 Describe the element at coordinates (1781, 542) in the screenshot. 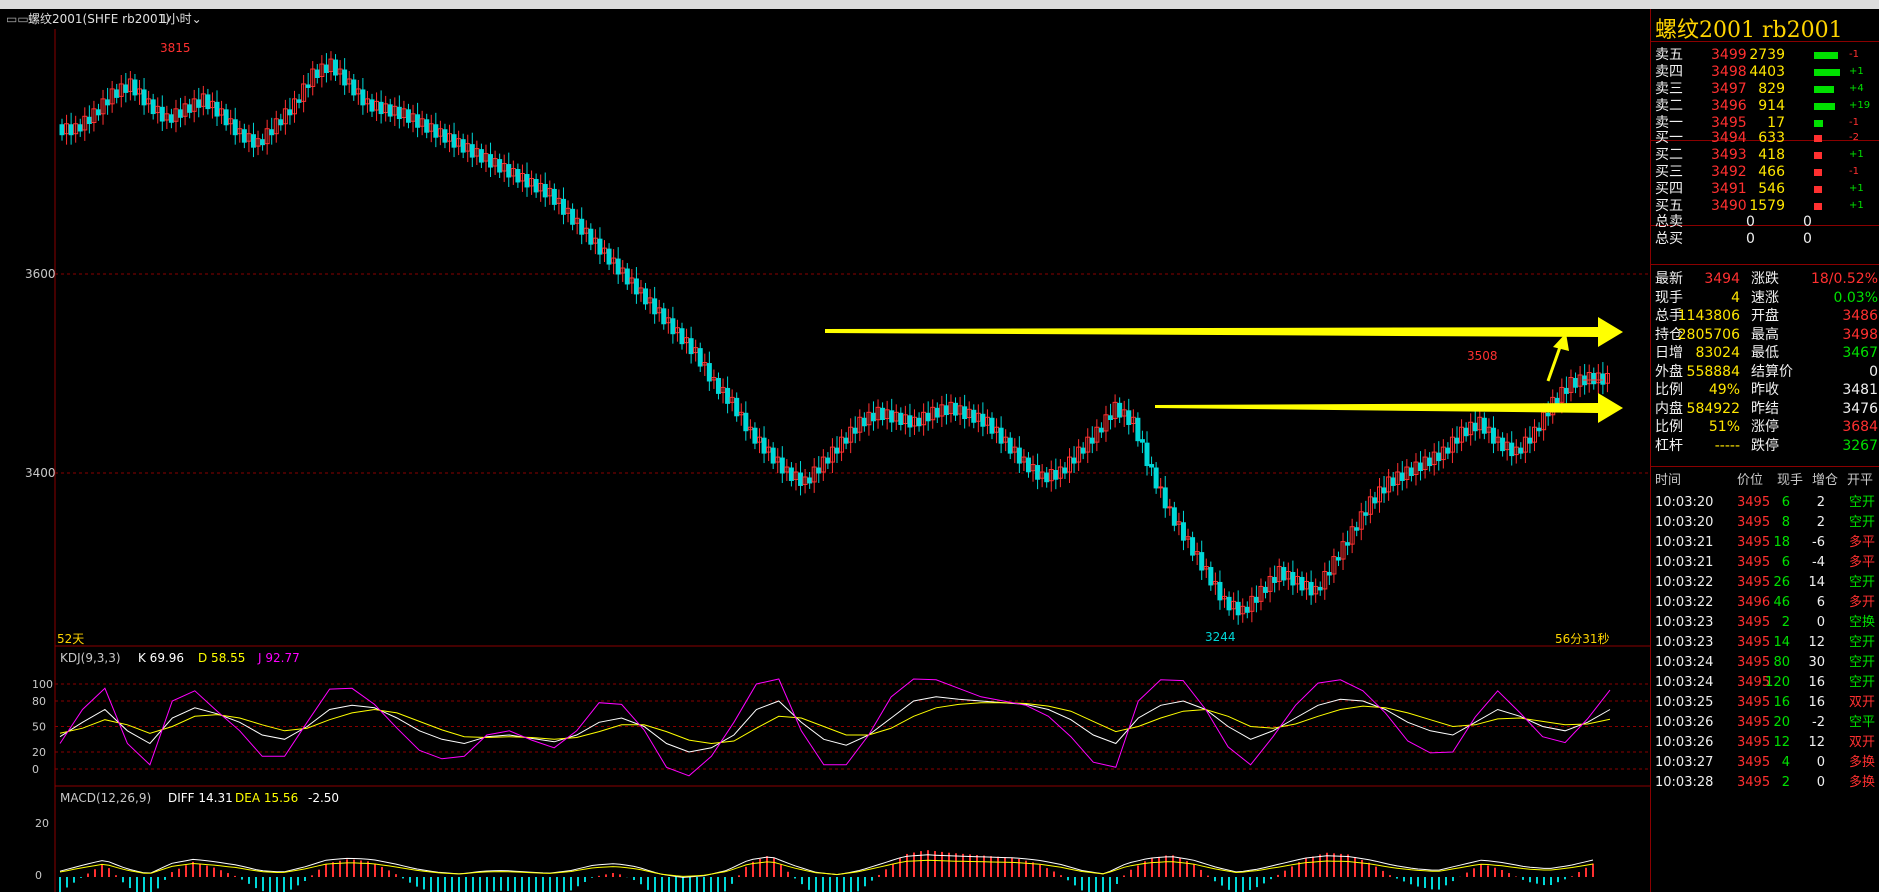

I see `tick-volume: 18` at that location.